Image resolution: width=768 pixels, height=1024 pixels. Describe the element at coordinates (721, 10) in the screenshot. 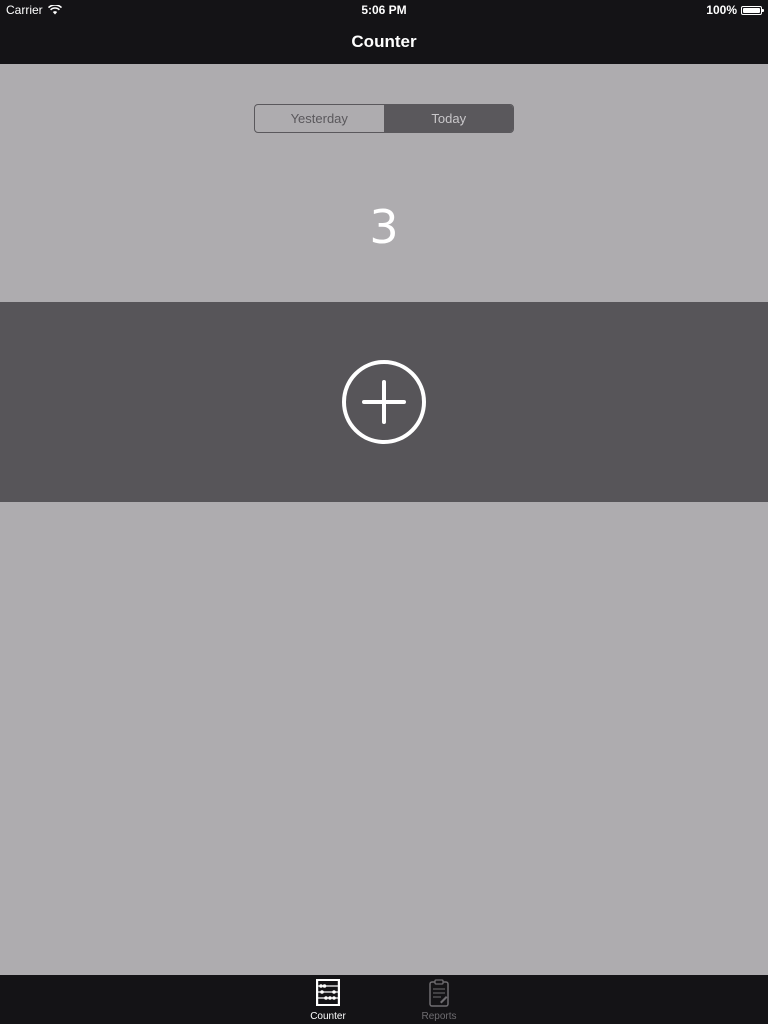

I see `battery-percent: 100%` at that location.